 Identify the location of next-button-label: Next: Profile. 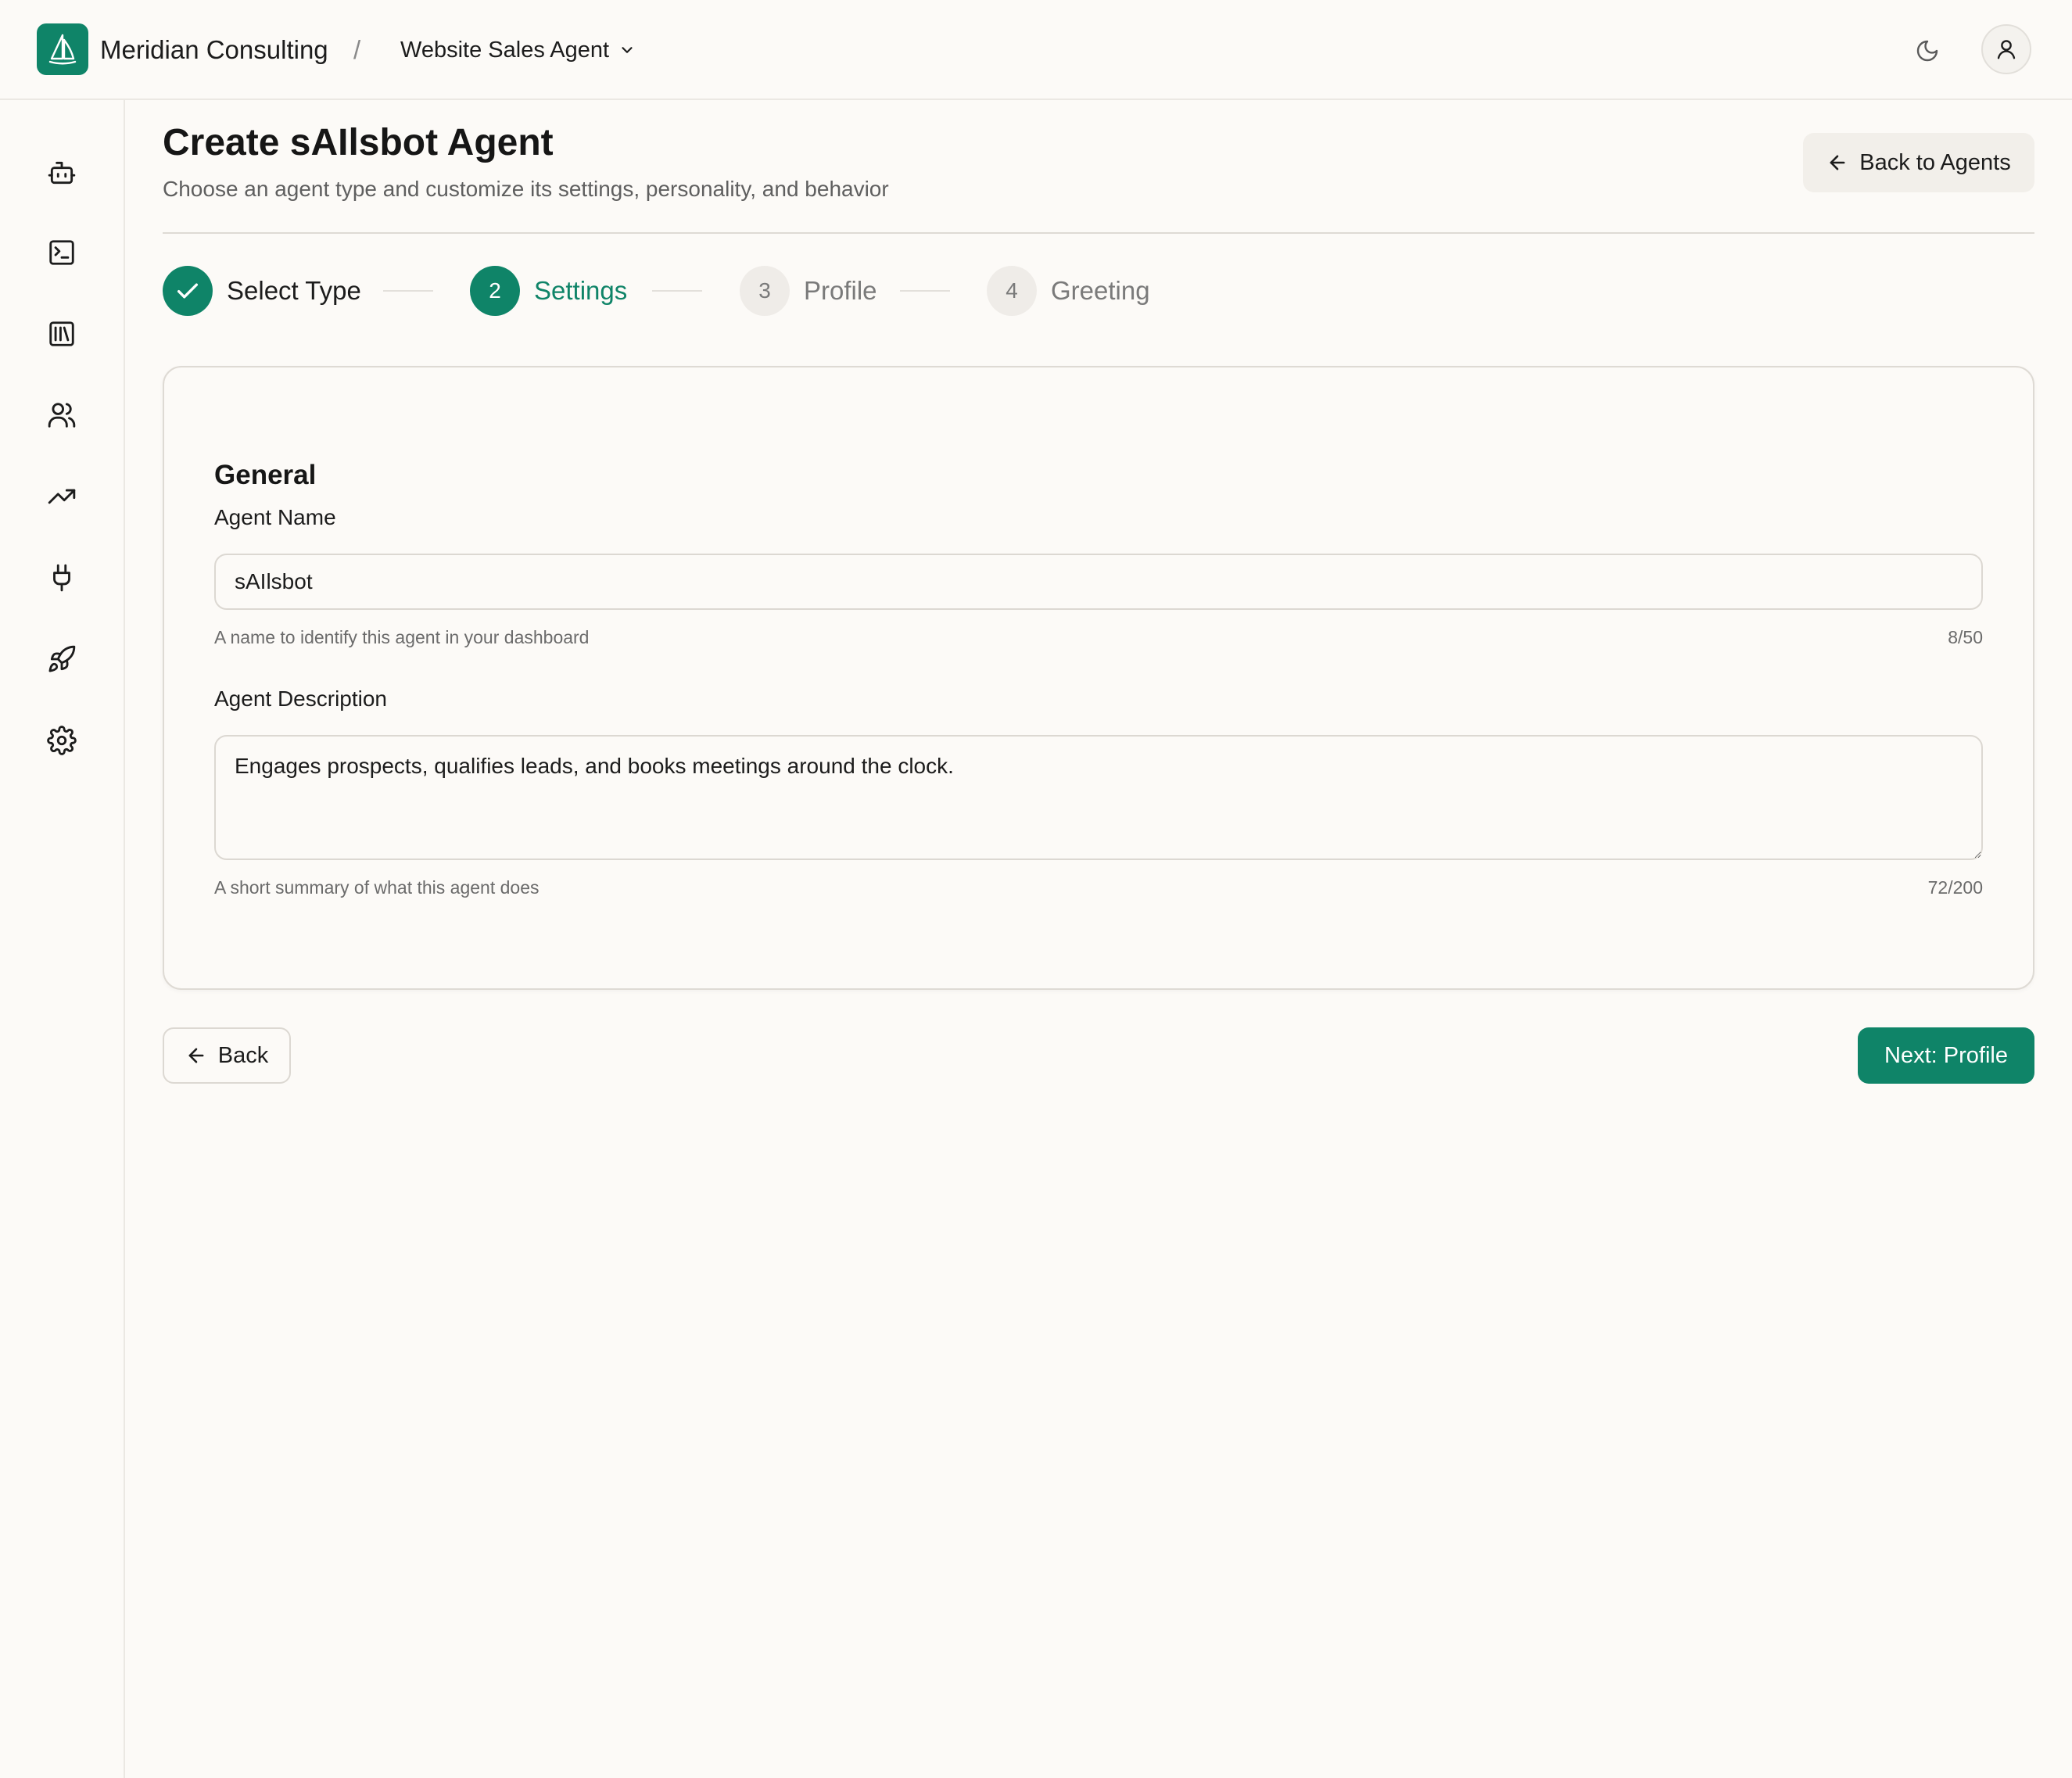
(1946, 1055).